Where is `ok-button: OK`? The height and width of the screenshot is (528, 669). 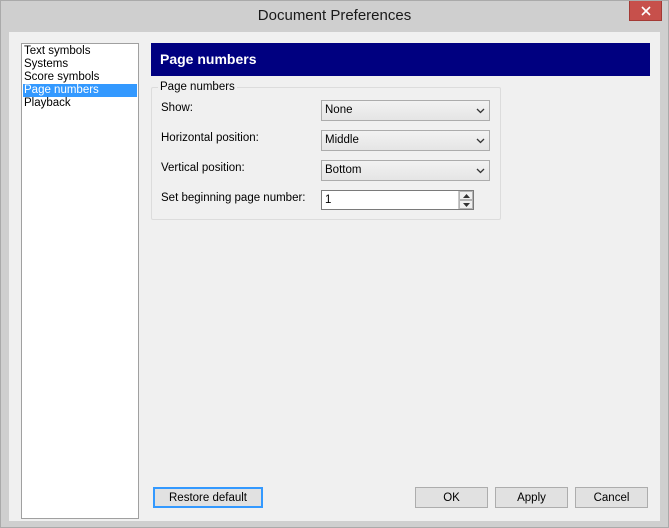
ok-button: OK is located at coordinates (451, 497).